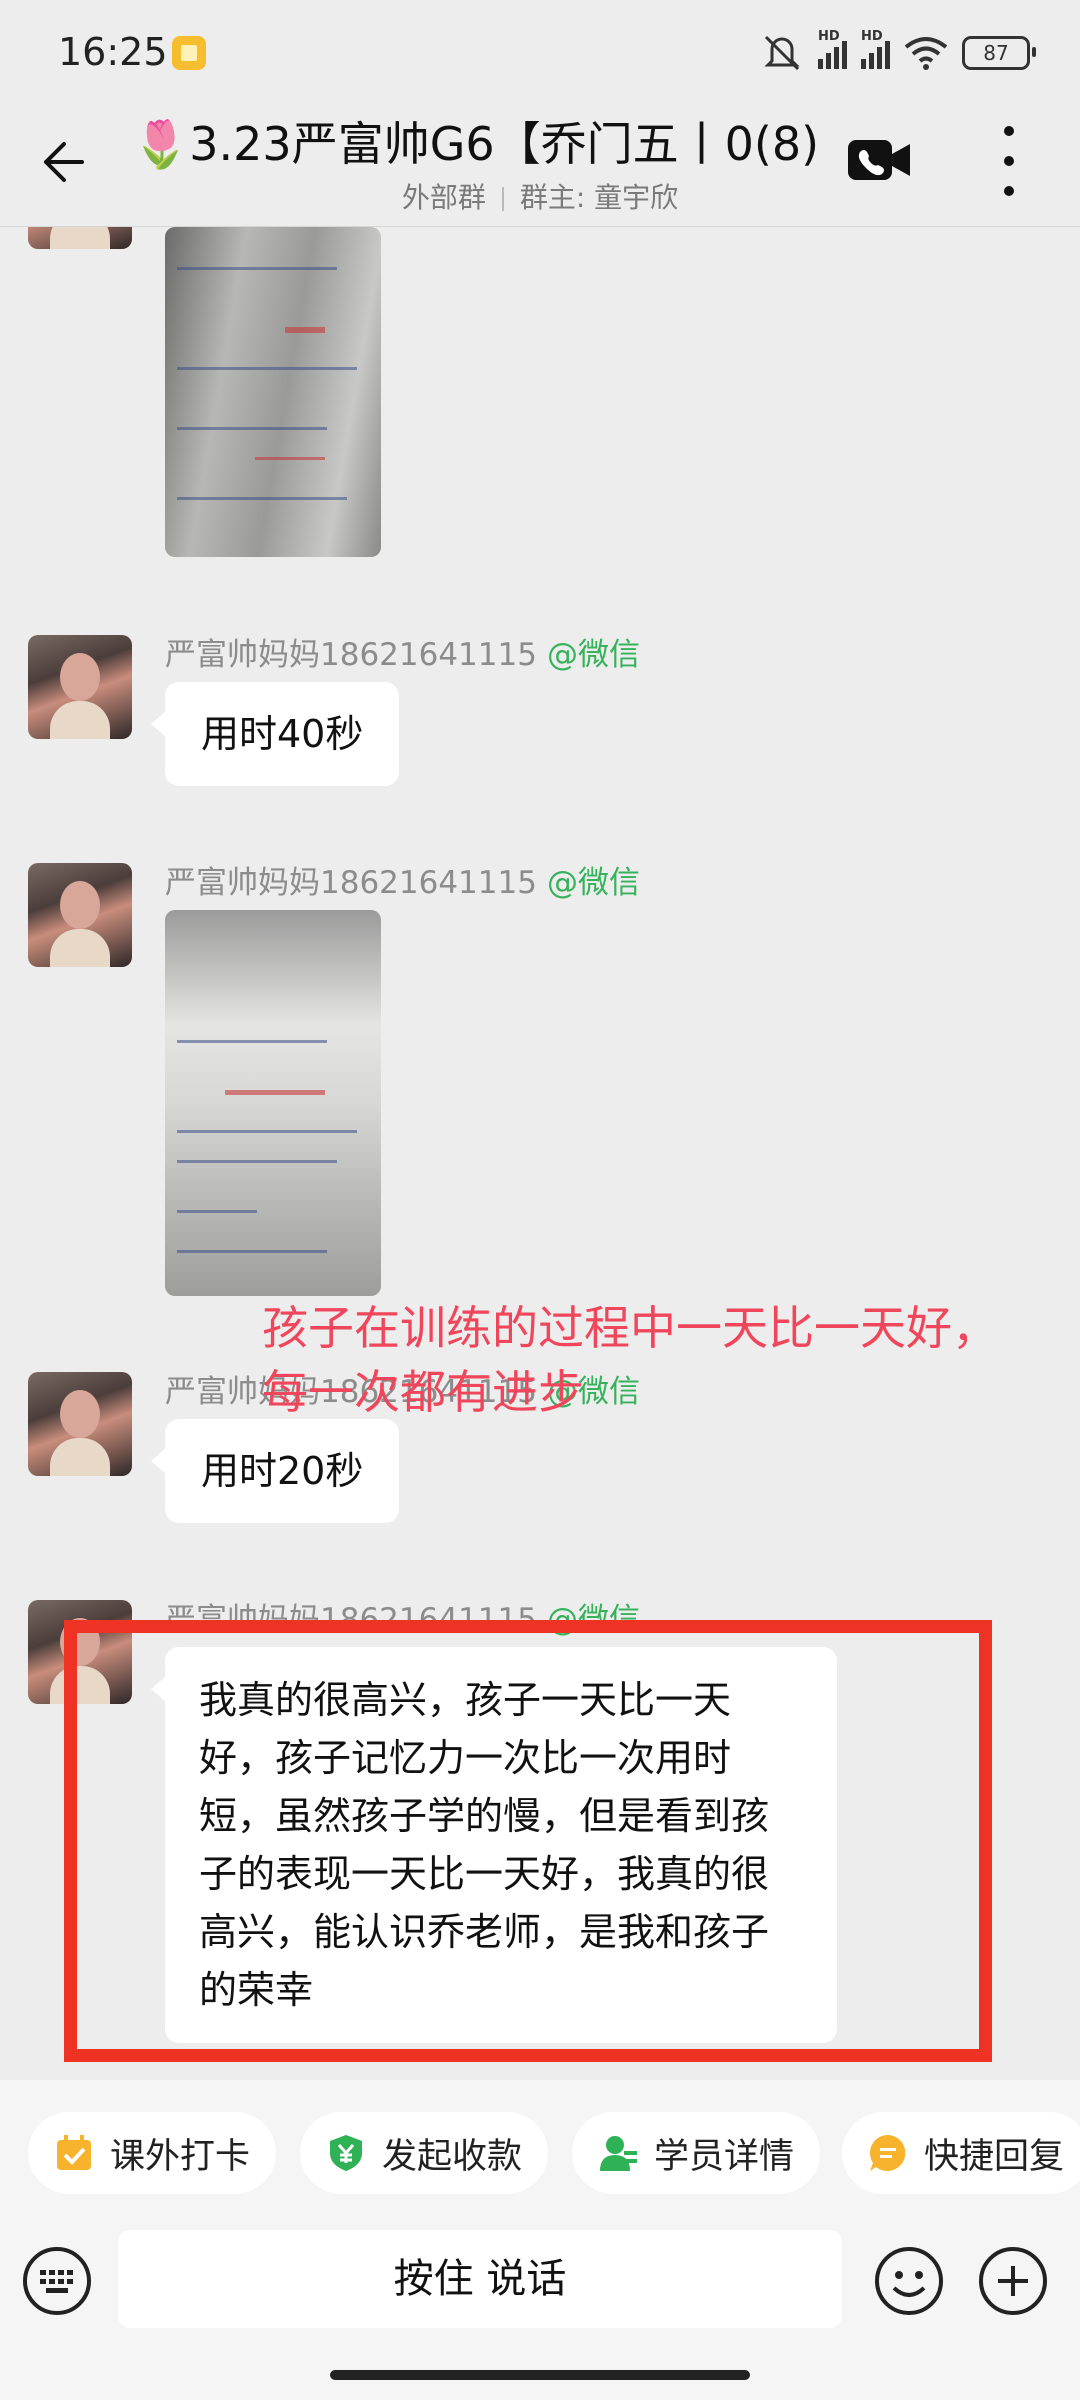  I want to click on battery-icon: 87, so click(999, 53).